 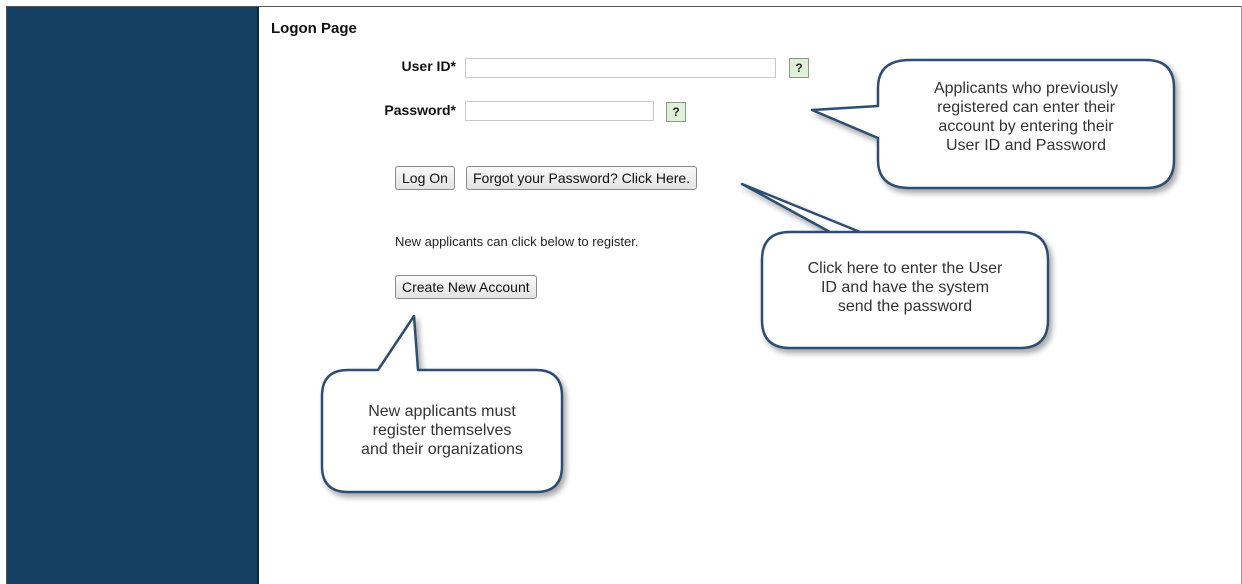 What do you see at coordinates (905, 268) in the screenshot?
I see `forgot-callout-line: Click here to enter the User` at bounding box center [905, 268].